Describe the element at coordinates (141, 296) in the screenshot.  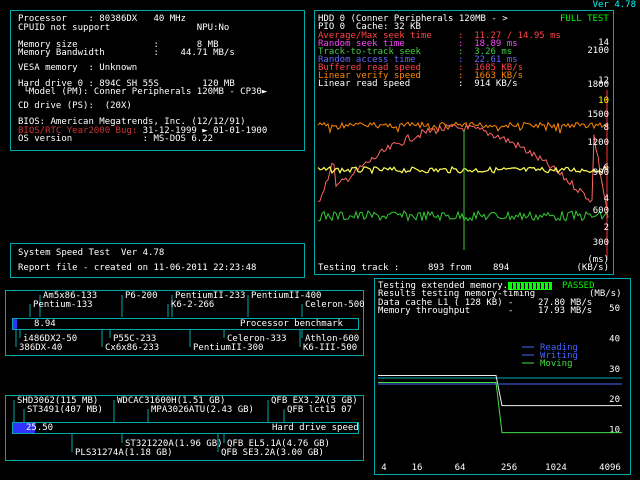
I see `bench-top-label: P6-200` at that location.